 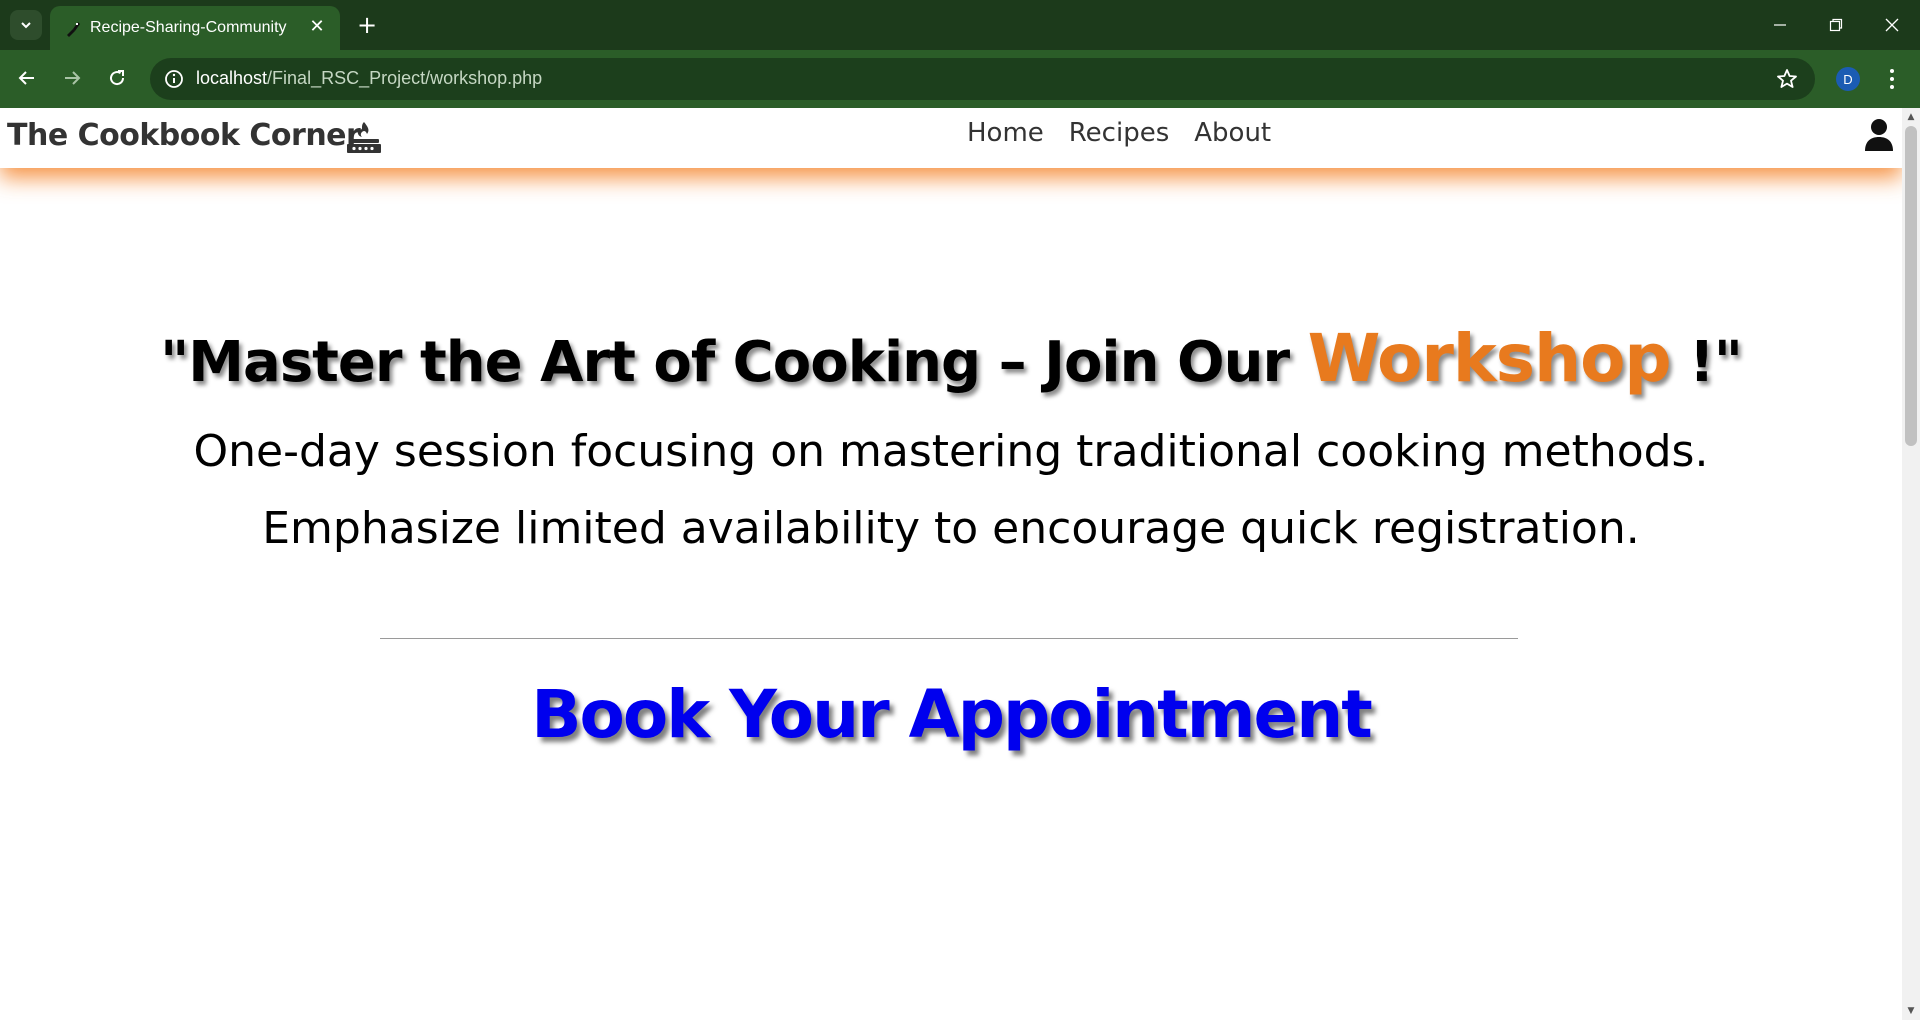 What do you see at coordinates (949, 638) in the screenshot?
I see `section-divider` at bounding box center [949, 638].